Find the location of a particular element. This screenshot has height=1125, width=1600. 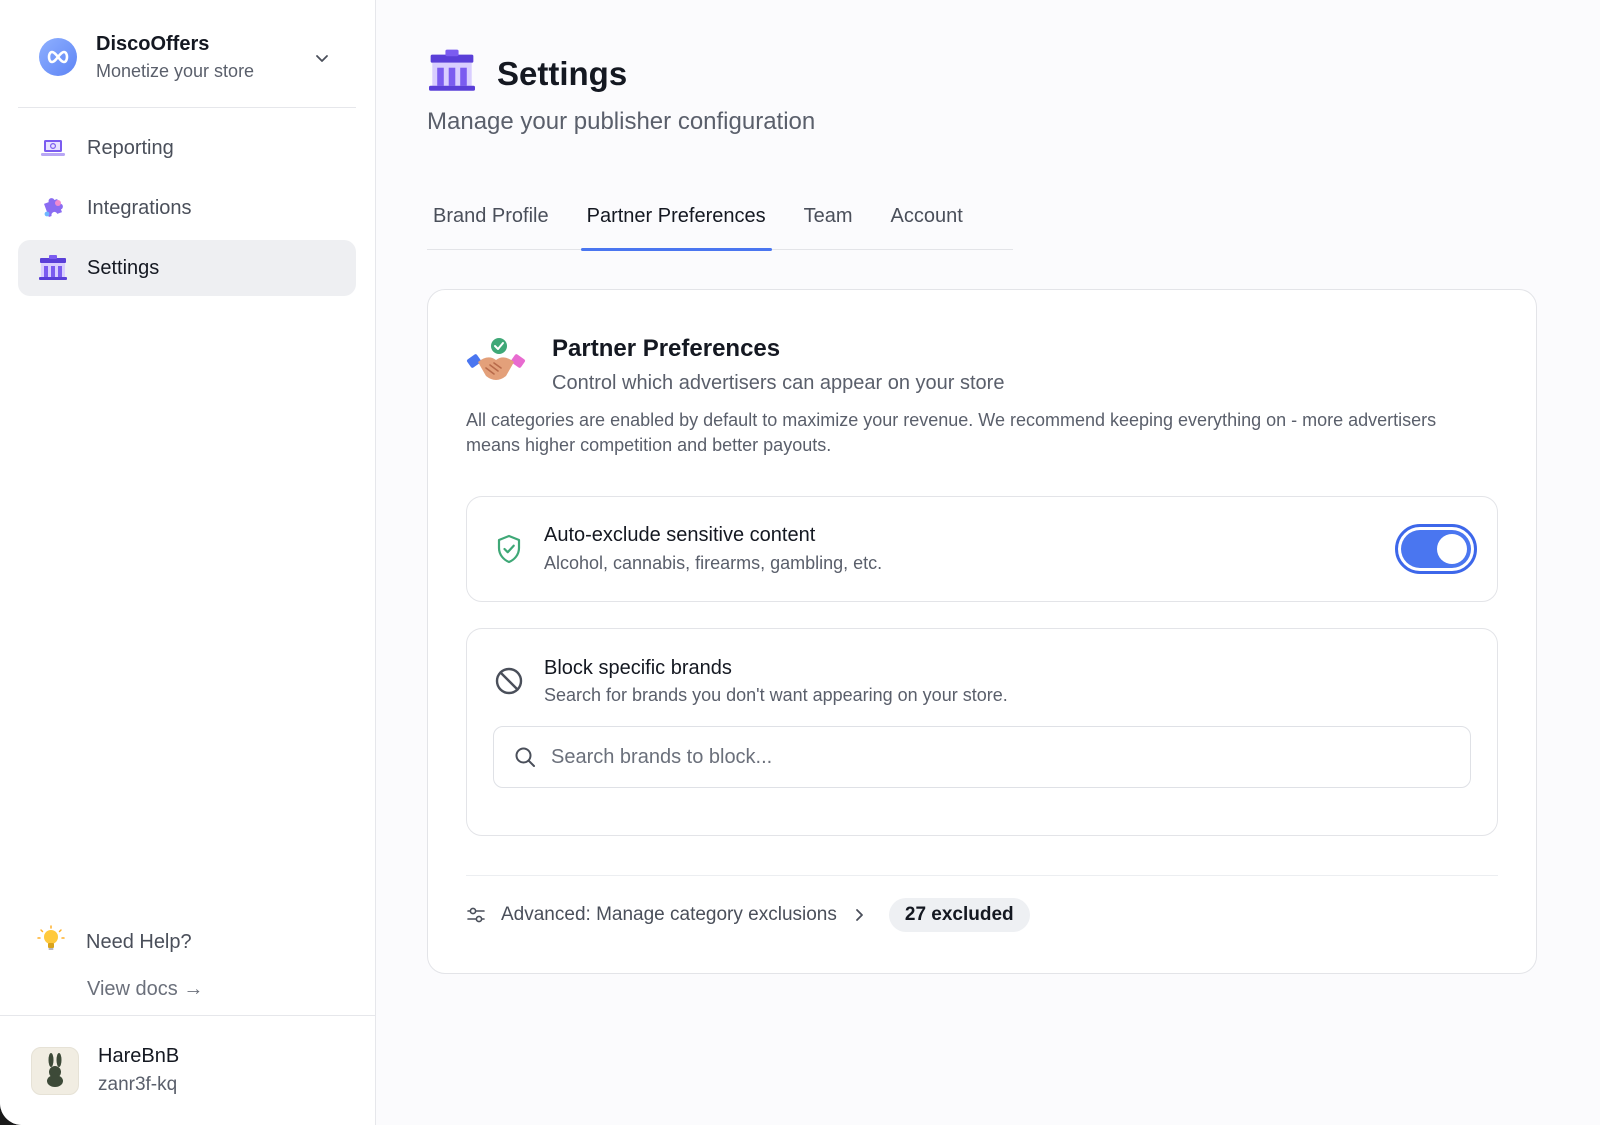

user-account: HareBnB zanr3f-kq is located at coordinates (187, 1070).